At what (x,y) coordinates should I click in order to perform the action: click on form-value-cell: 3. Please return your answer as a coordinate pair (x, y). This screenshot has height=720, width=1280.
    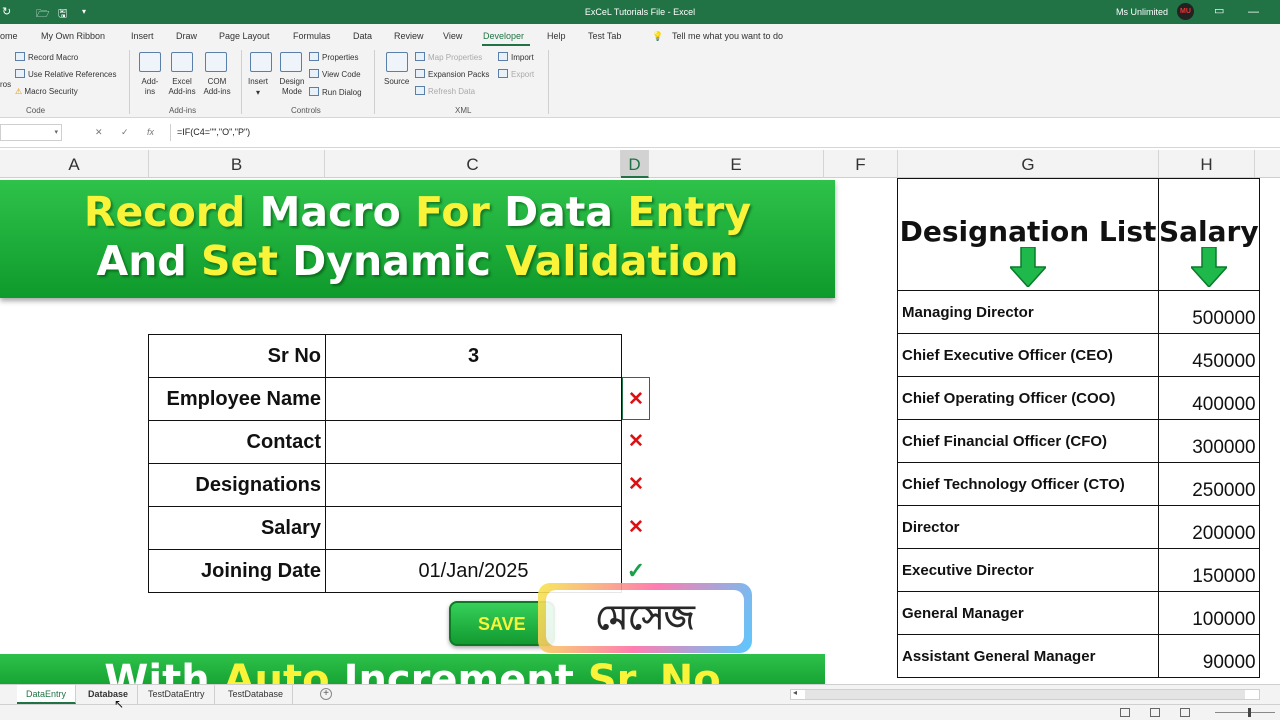
    Looking at the image, I should click on (473, 356).